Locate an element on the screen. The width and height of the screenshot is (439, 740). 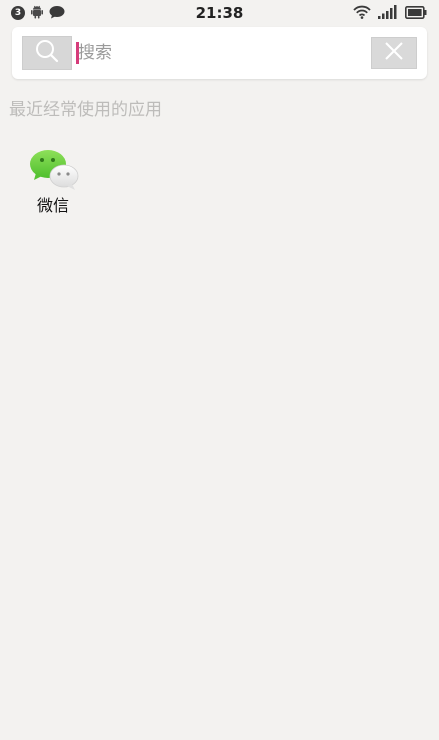
app-item-wechat: 微信 is located at coordinates (53, 182).